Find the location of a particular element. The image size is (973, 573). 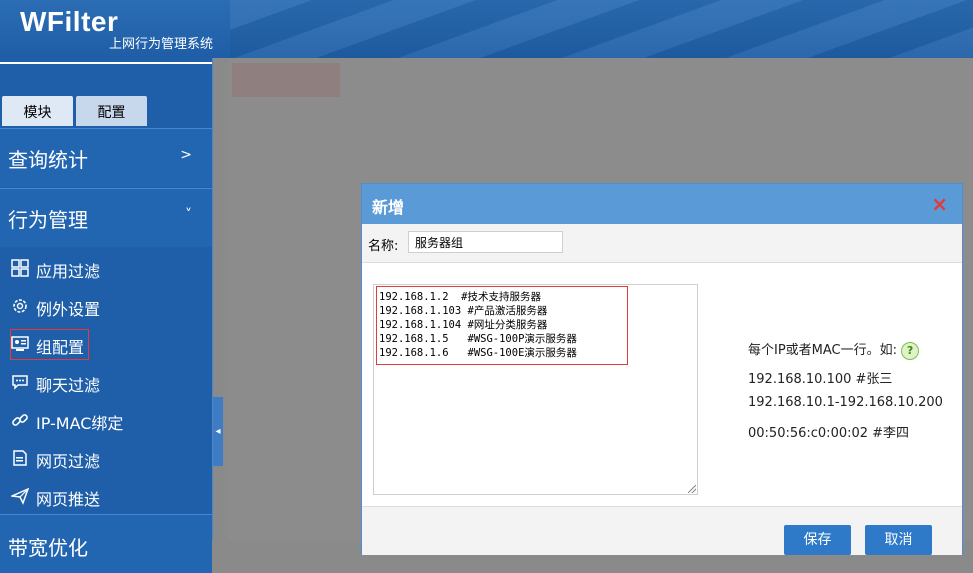

section-label: 带宽优化 is located at coordinates (48, 548).